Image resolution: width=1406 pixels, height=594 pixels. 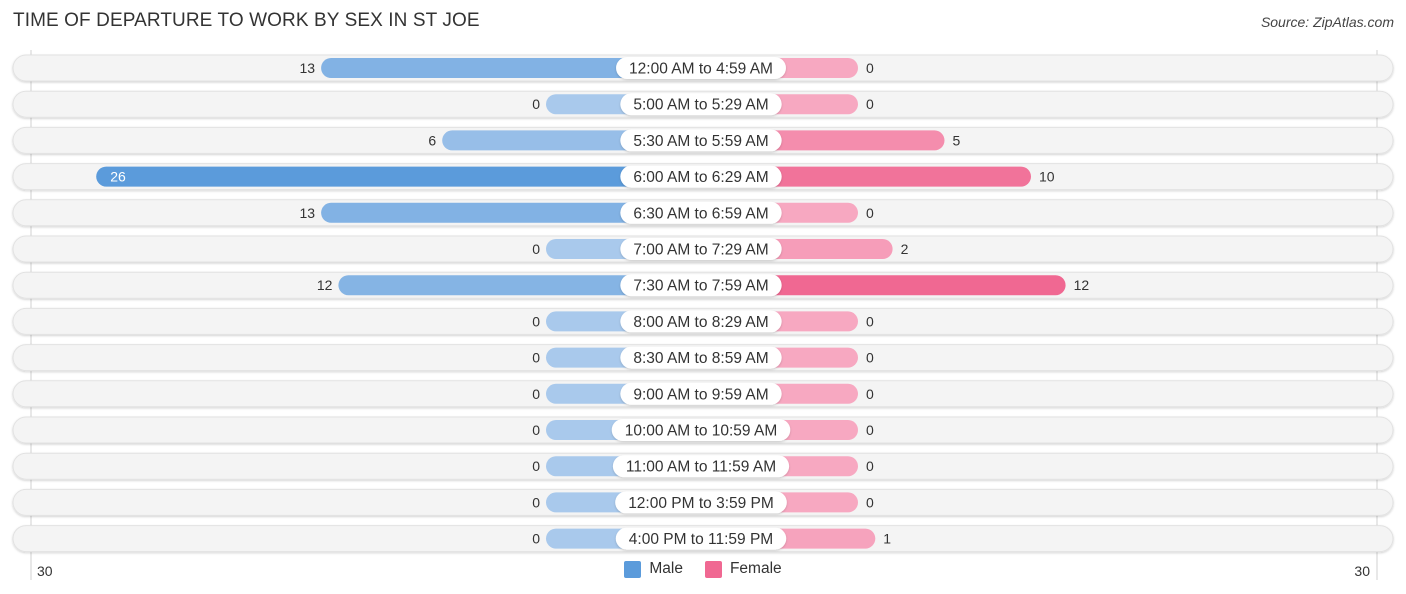 I want to click on chart-row: 26 10 6:00 AM to 6:29 AM, so click(x=703, y=177).